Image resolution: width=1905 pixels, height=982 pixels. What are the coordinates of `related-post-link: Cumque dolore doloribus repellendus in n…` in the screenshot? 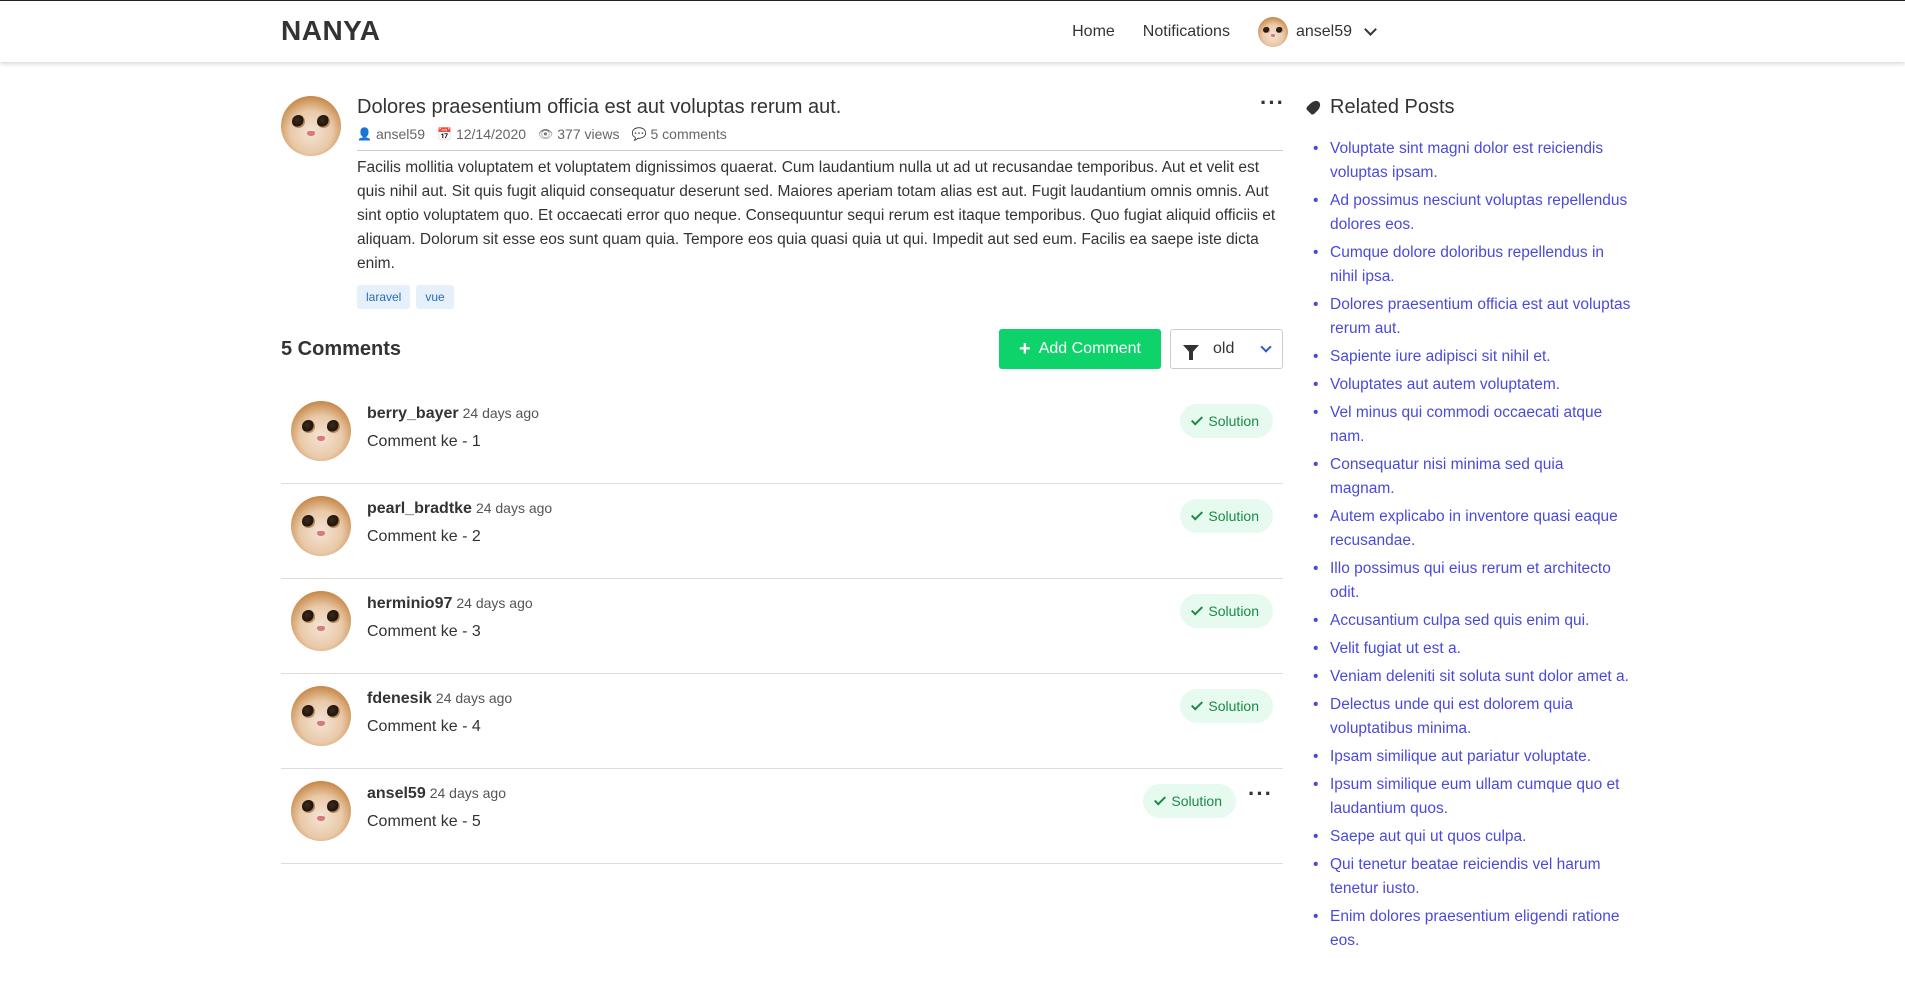 It's located at (1471, 265).